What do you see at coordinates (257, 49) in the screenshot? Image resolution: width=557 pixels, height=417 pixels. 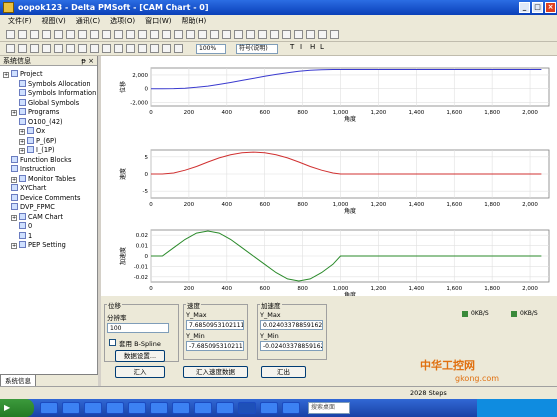 I see `comment-mode-select: 符号(说明)` at bounding box center [257, 49].